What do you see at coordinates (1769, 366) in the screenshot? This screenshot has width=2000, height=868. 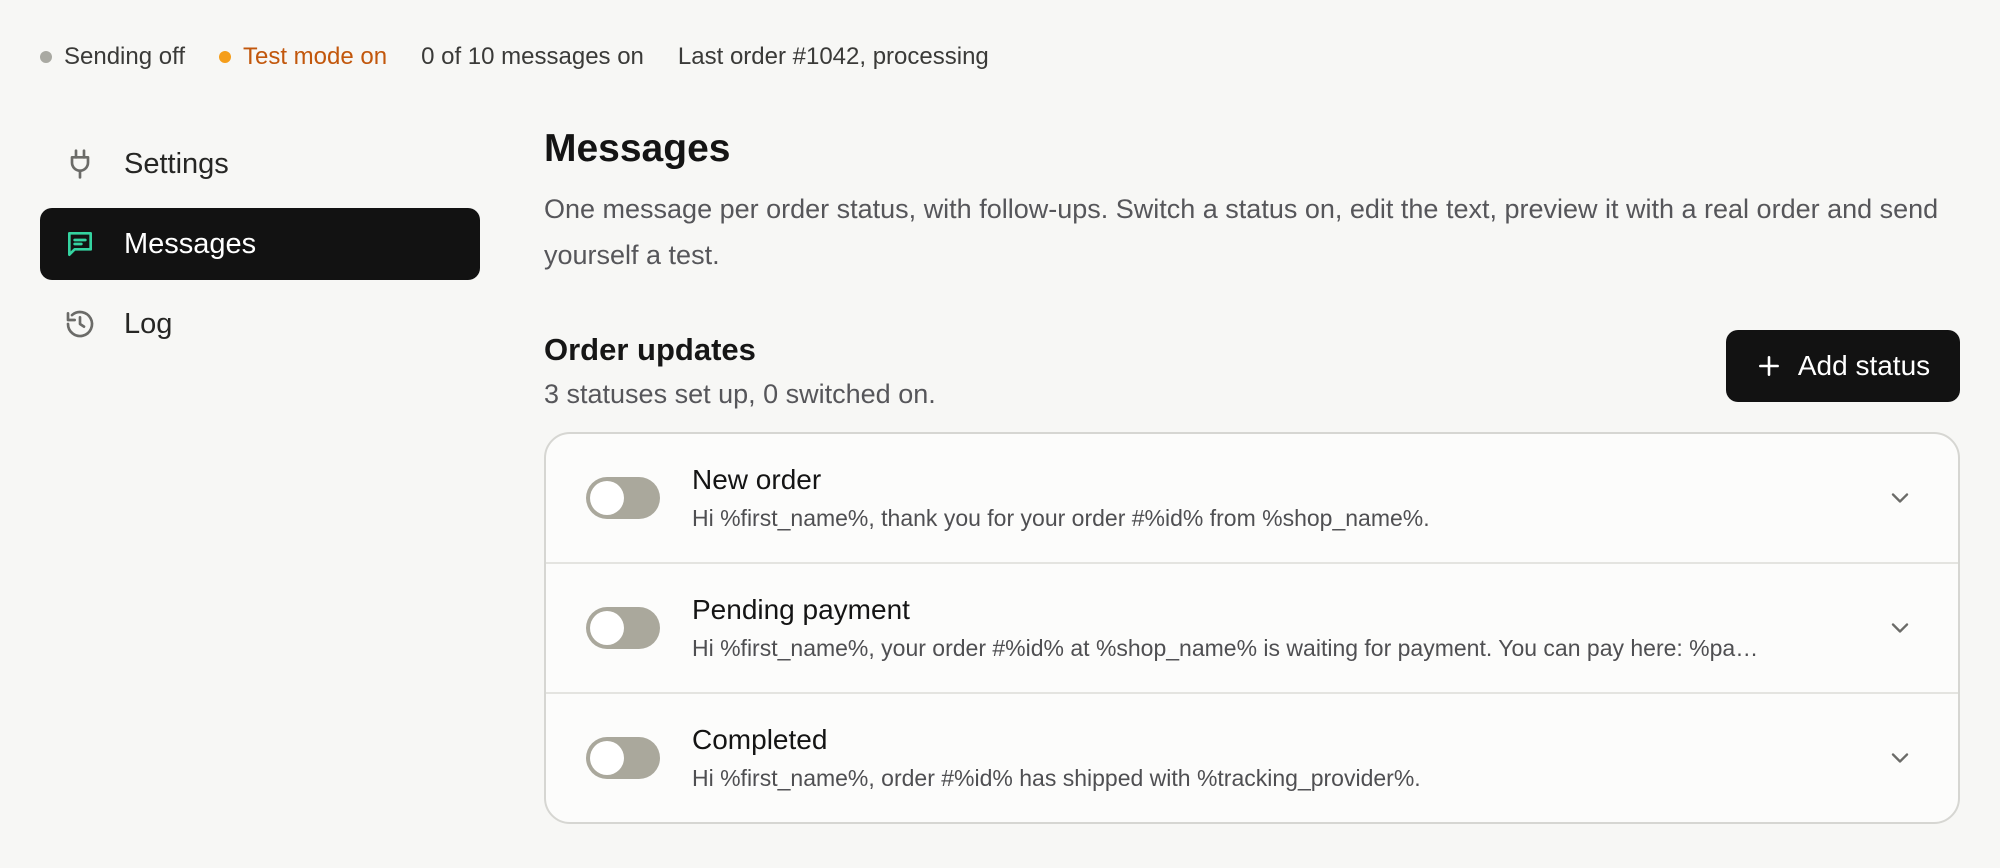 I see `plus-icon` at bounding box center [1769, 366].